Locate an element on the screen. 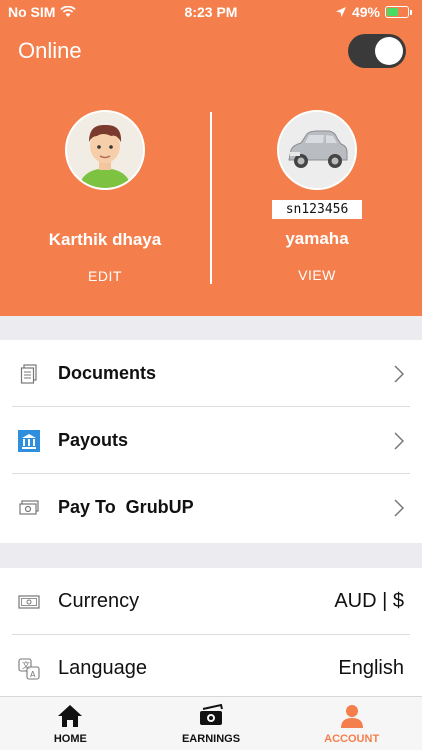 The image size is (422, 750). svg-text: 文 is located at coordinates (26, 665).